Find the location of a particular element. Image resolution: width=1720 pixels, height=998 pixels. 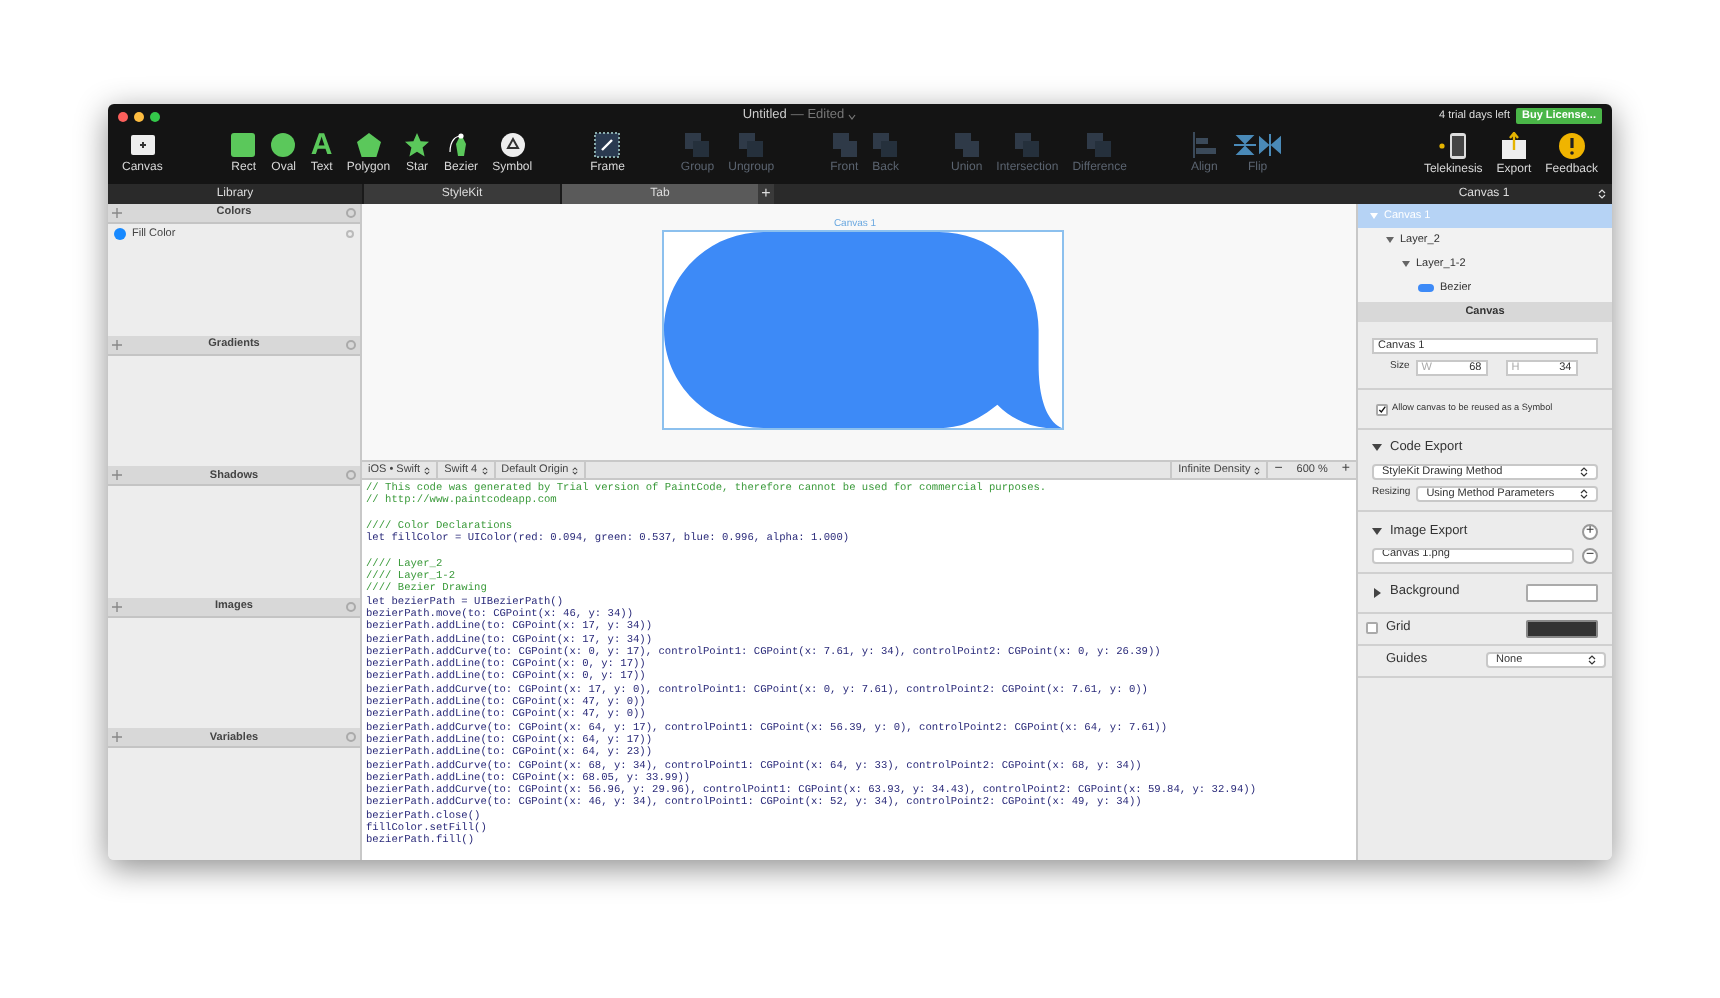

minimize-button is located at coordinates (139, 116).